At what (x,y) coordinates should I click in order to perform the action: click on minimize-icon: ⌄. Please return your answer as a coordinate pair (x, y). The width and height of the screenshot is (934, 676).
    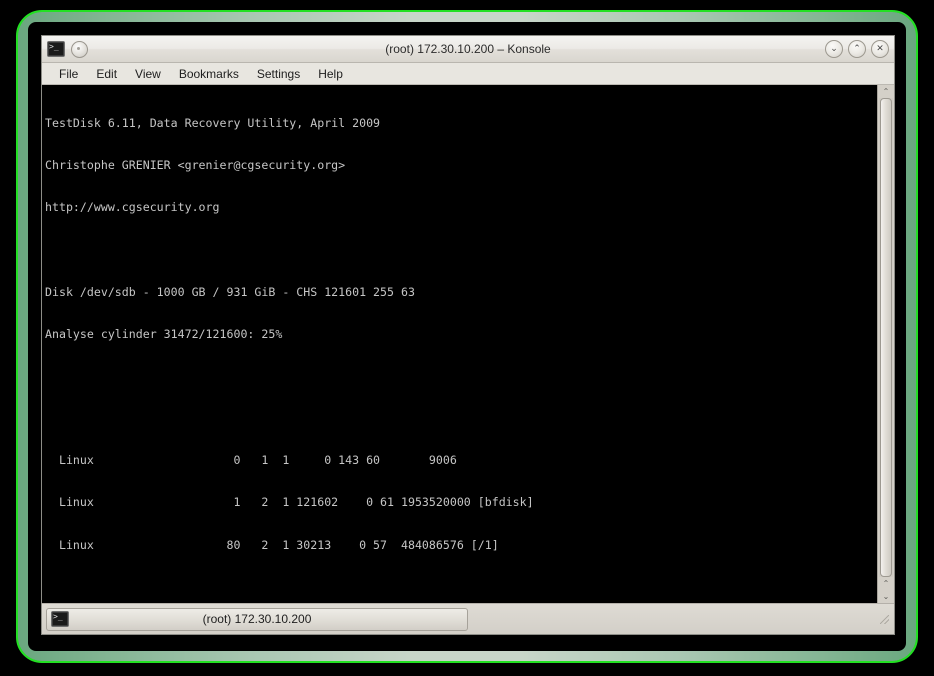
    Looking at the image, I should click on (834, 49).